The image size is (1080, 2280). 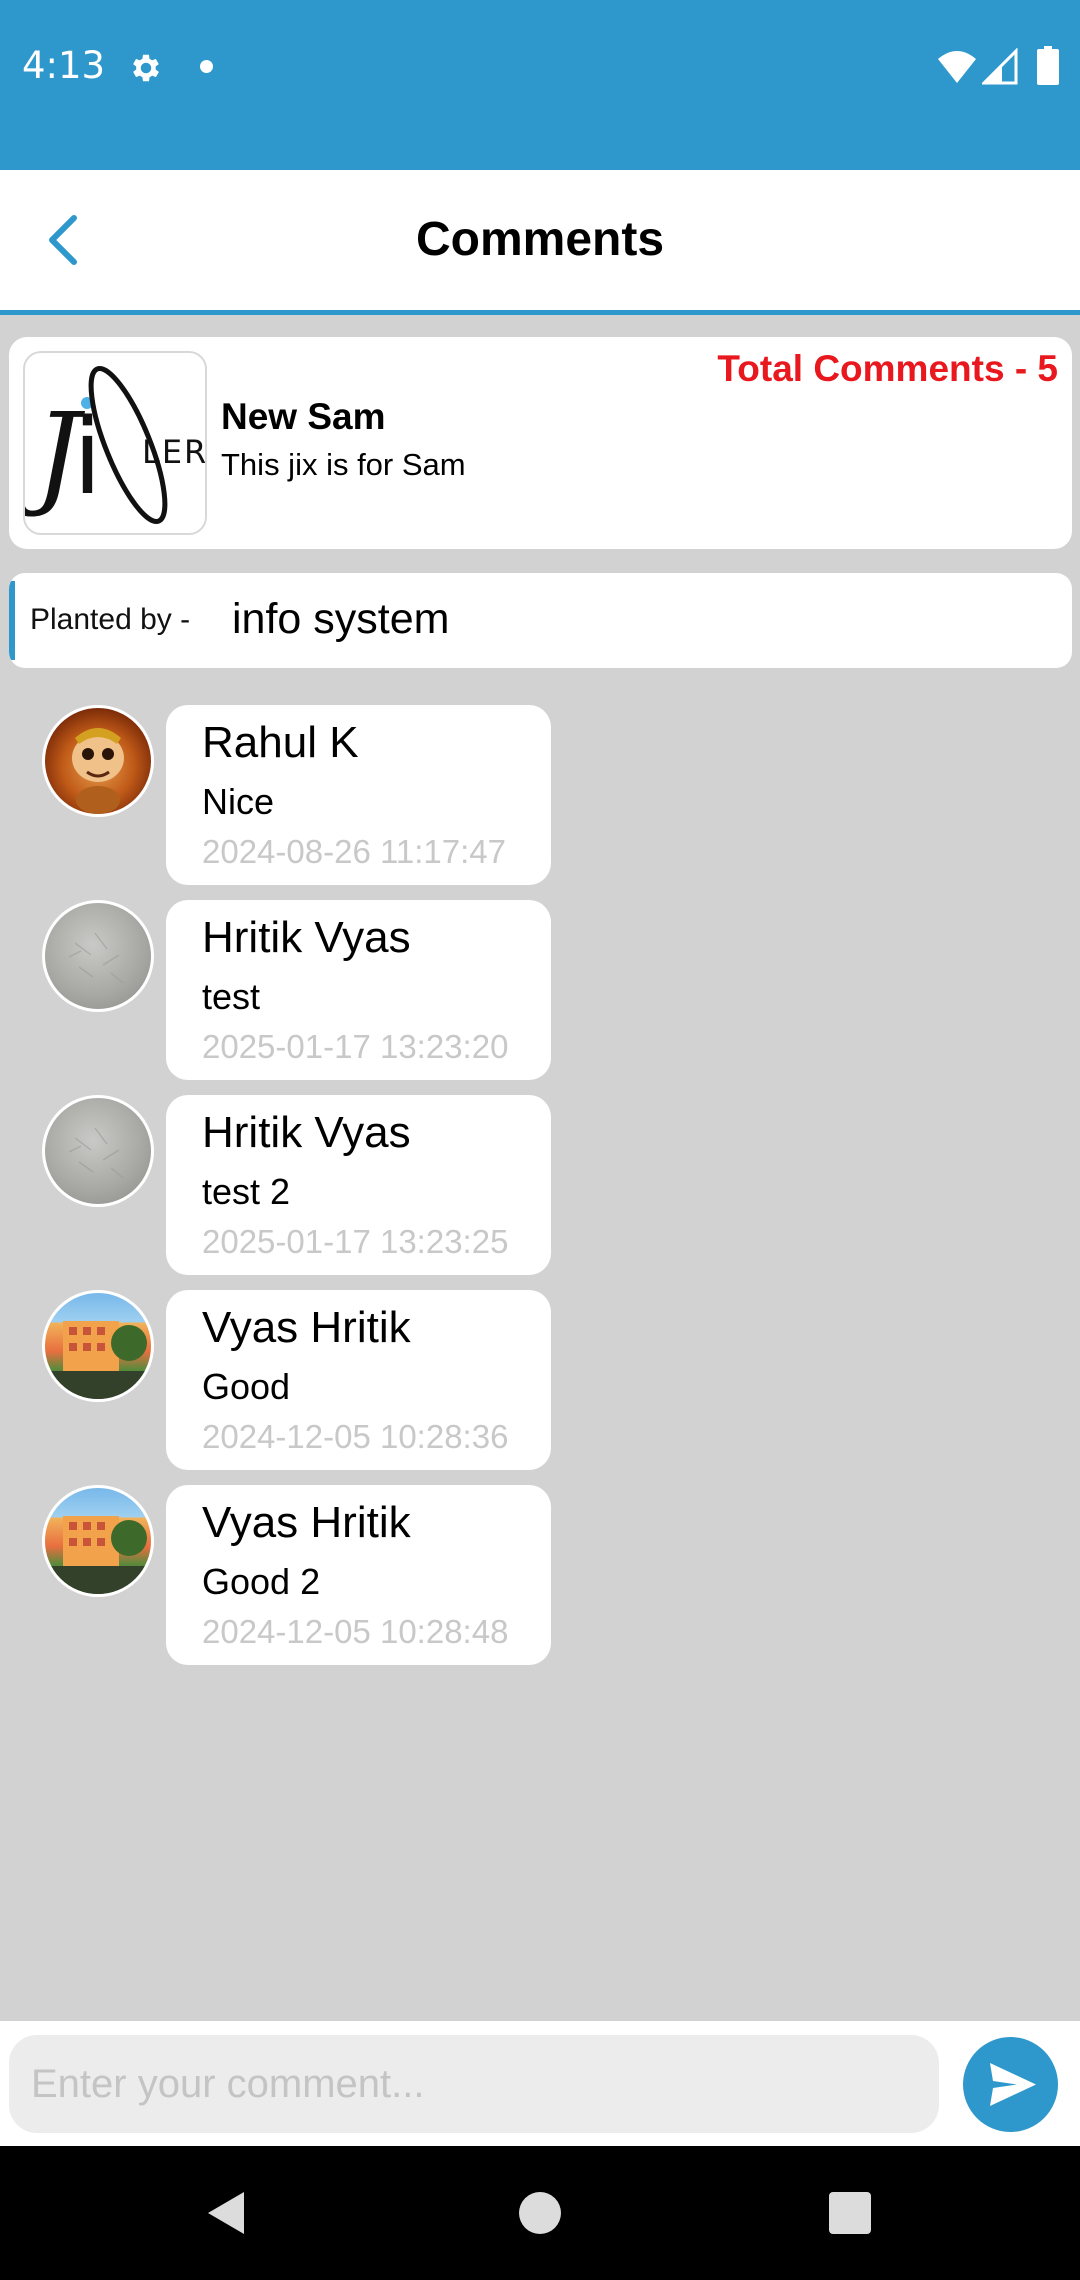 I want to click on comment-input-bar, so click(x=540, y=2083).